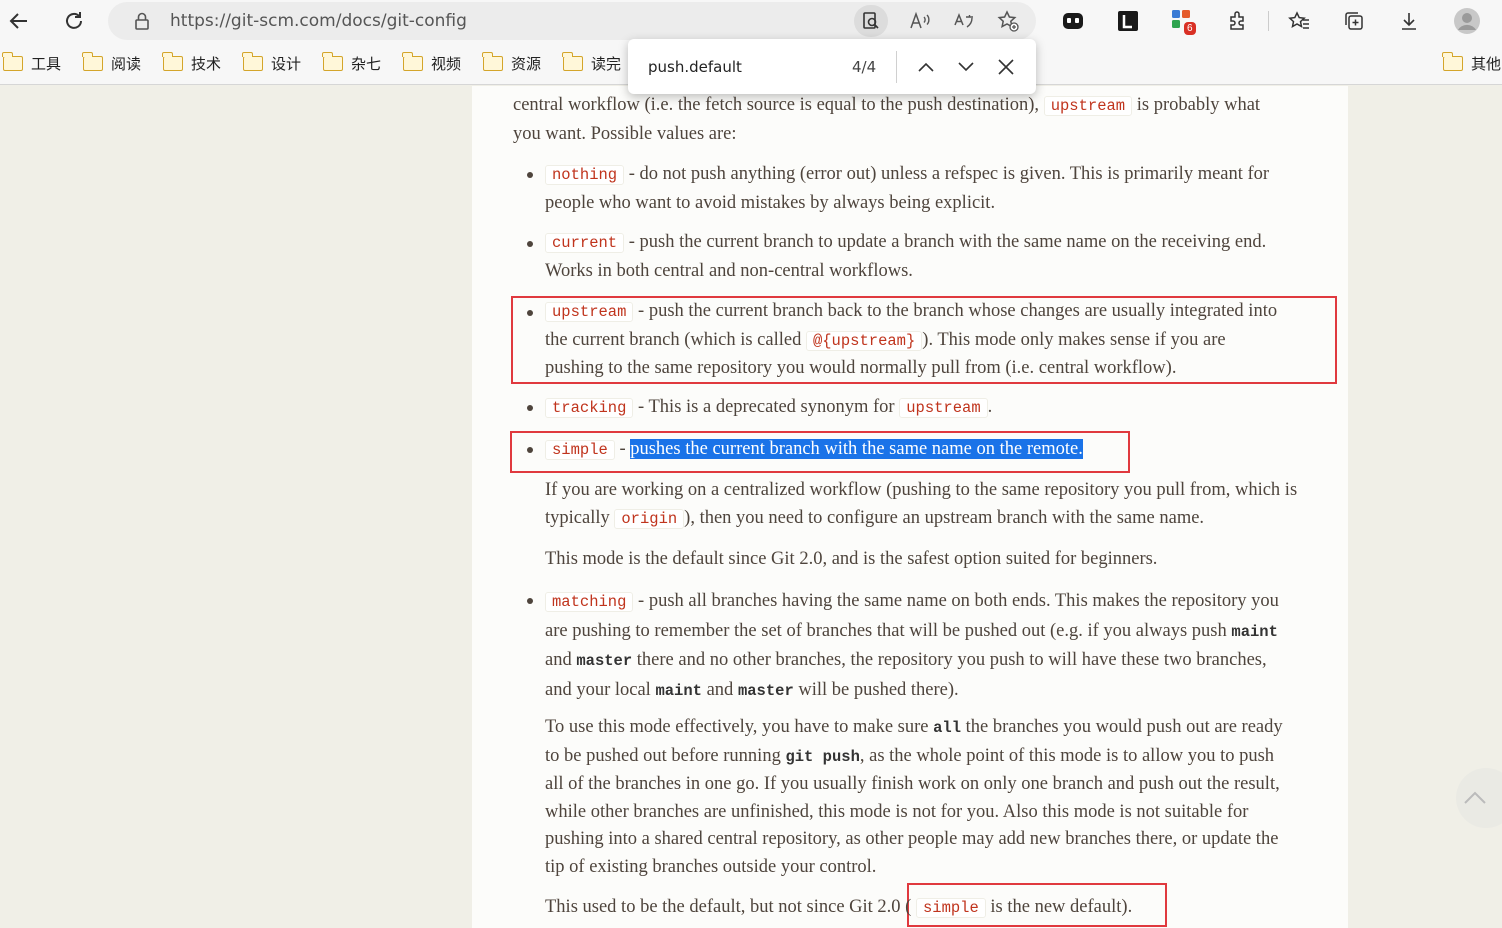  Describe the element at coordinates (585, 243) in the screenshot. I see `code-current: current` at that location.